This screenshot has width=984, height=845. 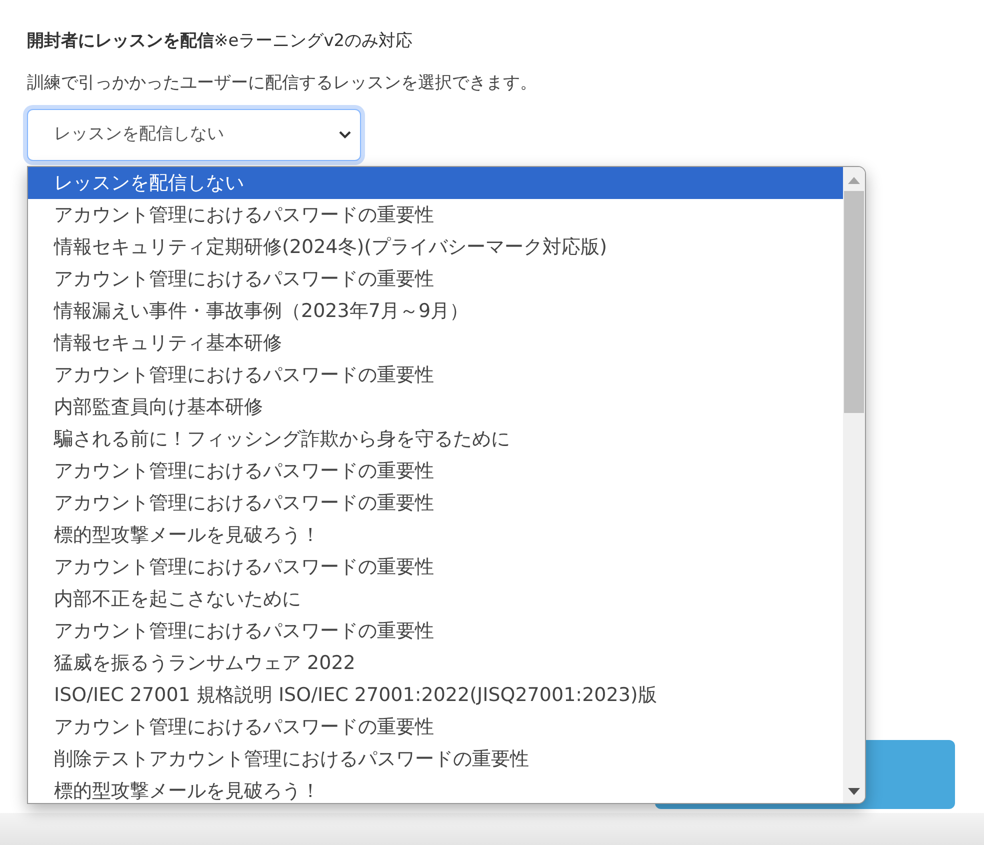 I want to click on dropdown-option: 情報セキュリティ定期研修(2024冬)(プライバシーマーク対応版), so click(x=435, y=247).